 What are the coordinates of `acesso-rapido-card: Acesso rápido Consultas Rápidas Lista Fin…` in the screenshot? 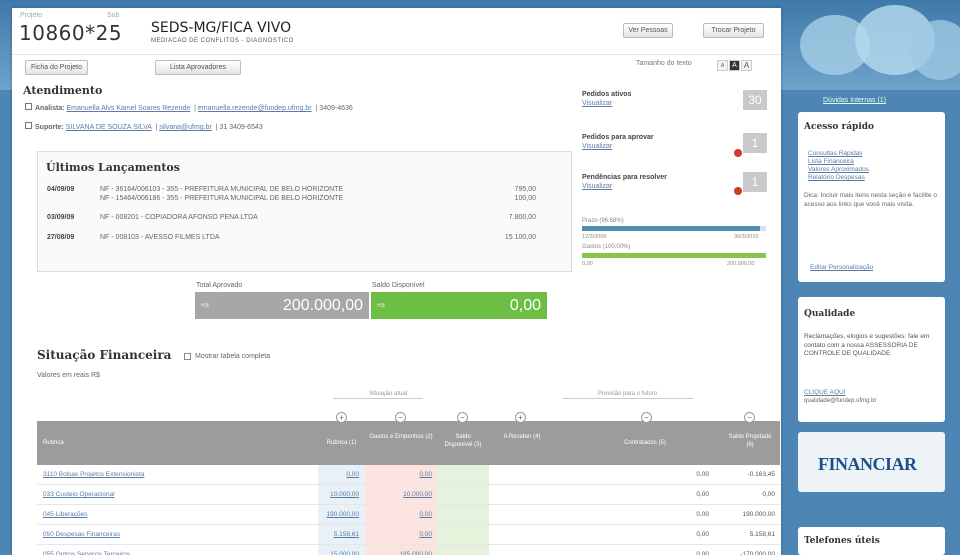 It's located at (871, 197).